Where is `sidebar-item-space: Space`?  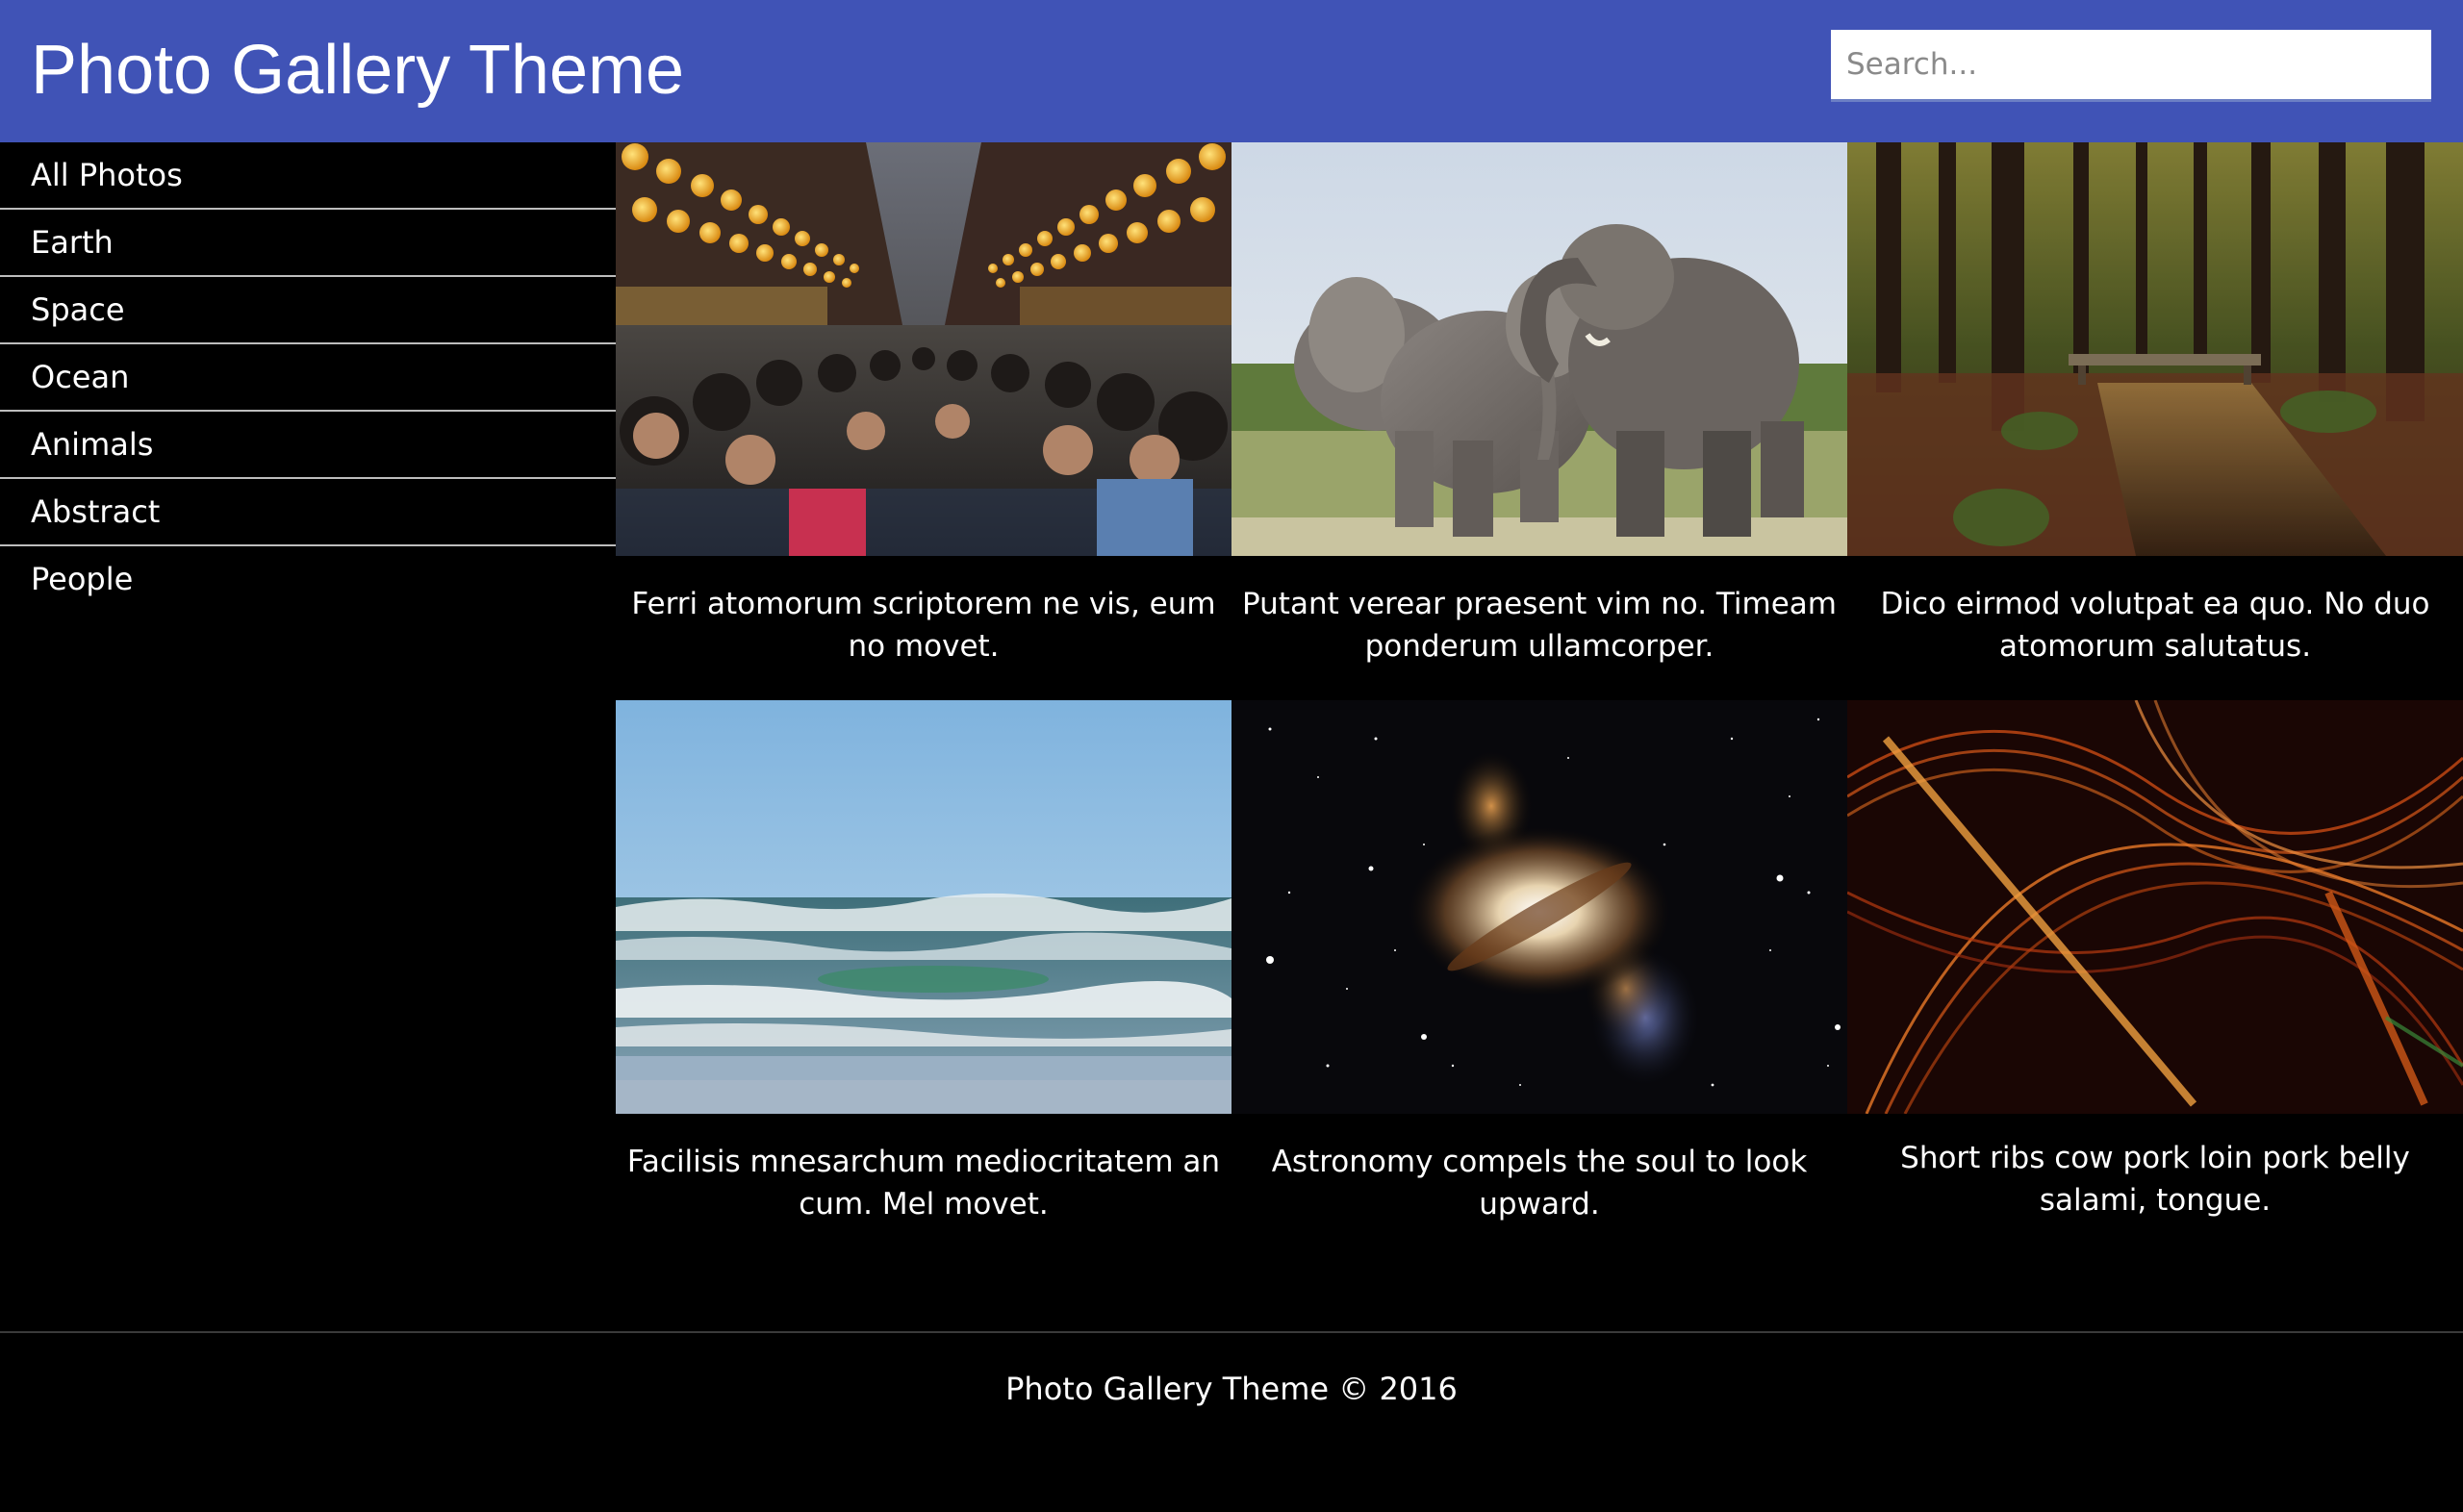
sidebar-item-space: Space is located at coordinates (308, 311).